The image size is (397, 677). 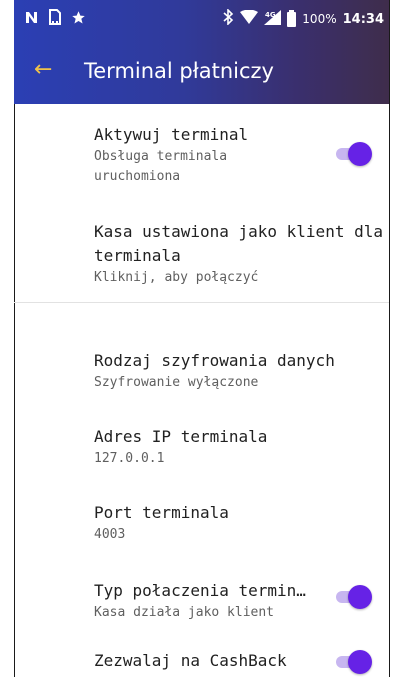 I want to click on setting-subtitle: Kasa działa jako klient, so click(x=184, y=612).